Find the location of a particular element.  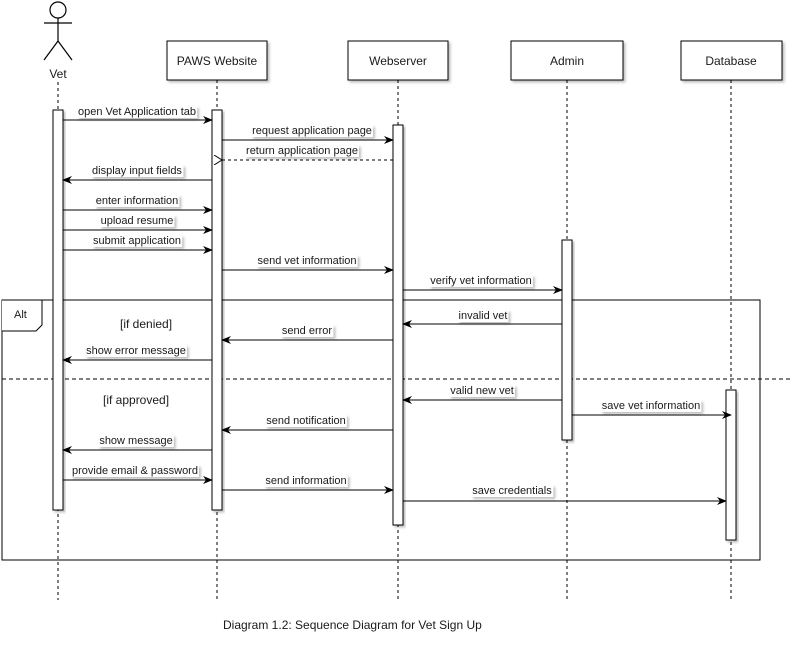

message-label: enter information is located at coordinates (137, 201).